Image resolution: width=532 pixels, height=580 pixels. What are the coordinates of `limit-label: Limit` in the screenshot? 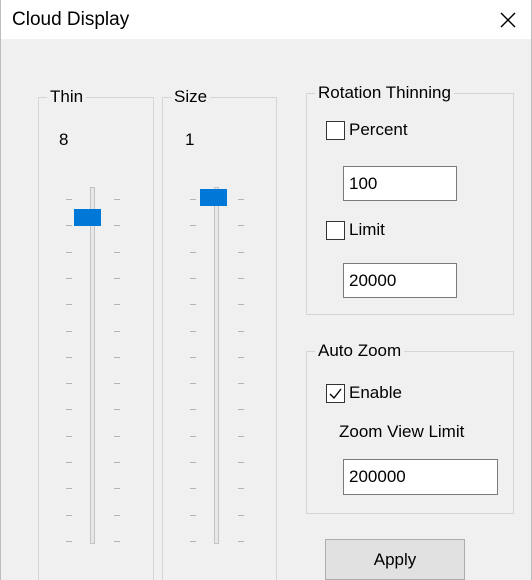 It's located at (367, 229).